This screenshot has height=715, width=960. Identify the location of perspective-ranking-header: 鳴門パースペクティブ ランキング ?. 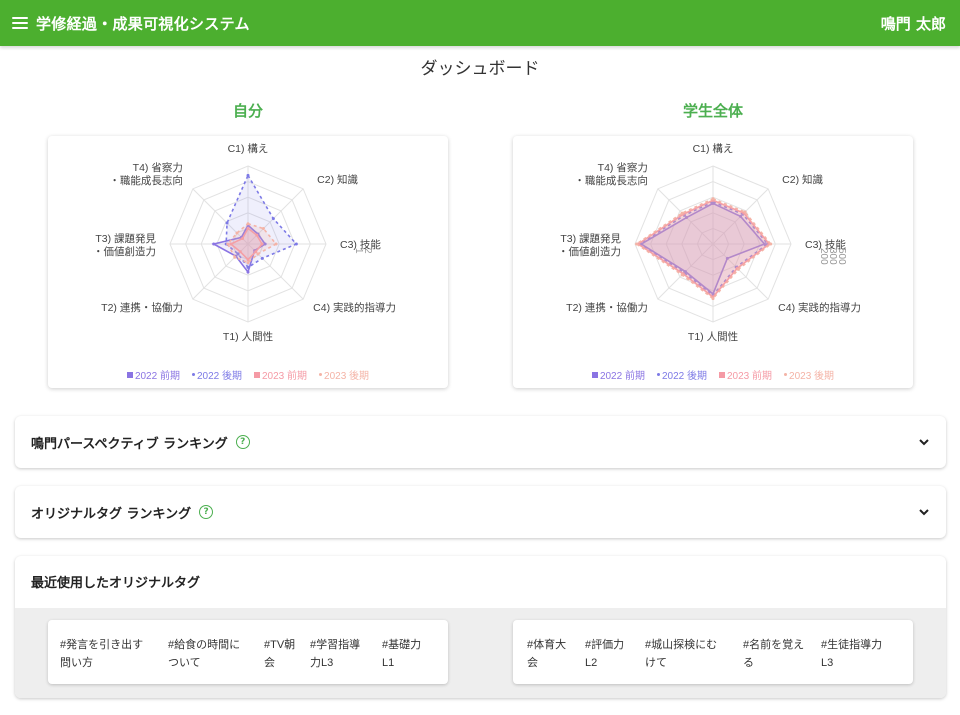
(140, 442).